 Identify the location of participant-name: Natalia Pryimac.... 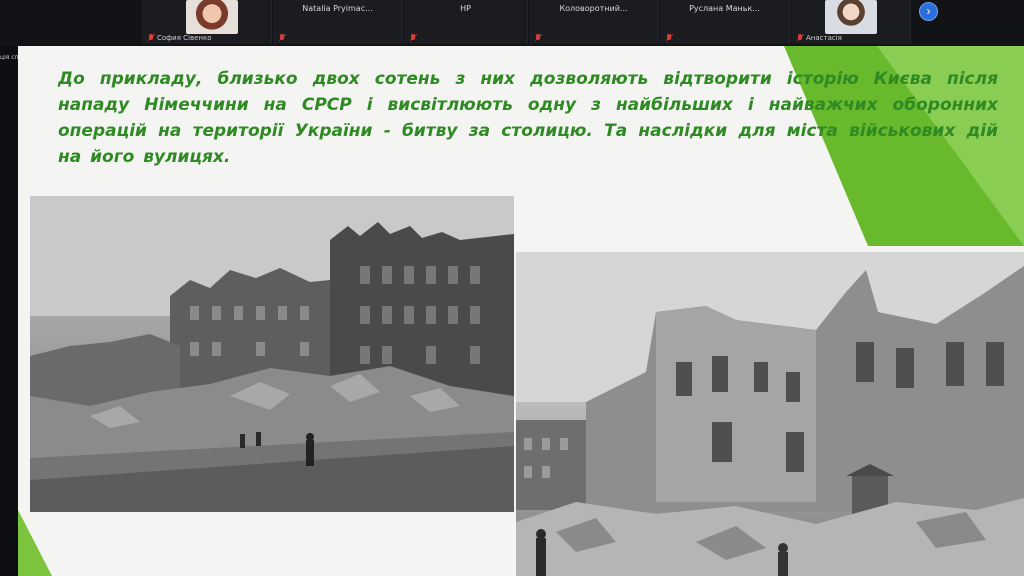
(337, 8).